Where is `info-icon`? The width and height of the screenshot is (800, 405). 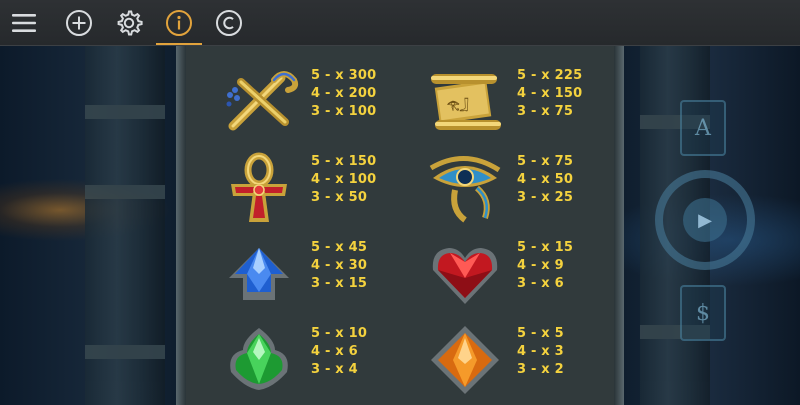 info-icon is located at coordinates (179, 22).